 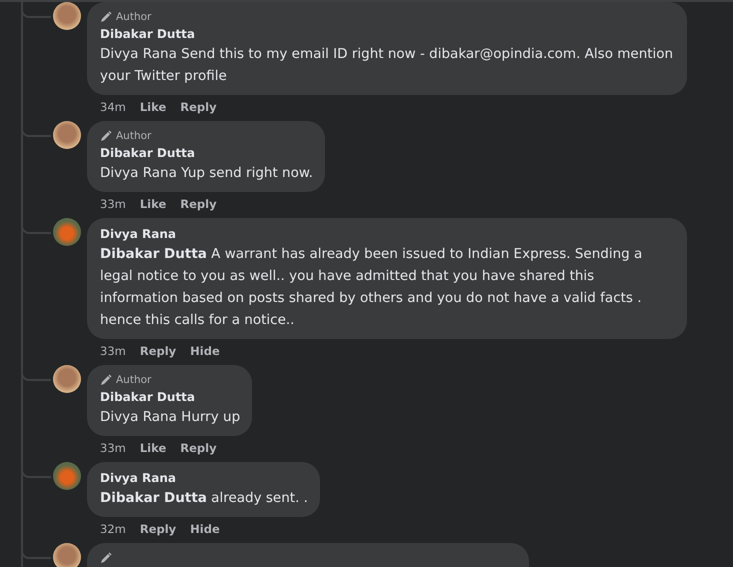 What do you see at coordinates (204, 498) in the screenshot?
I see `comment-text: Dibakar Dutta already sent. .` at bounding box center [204, 498].